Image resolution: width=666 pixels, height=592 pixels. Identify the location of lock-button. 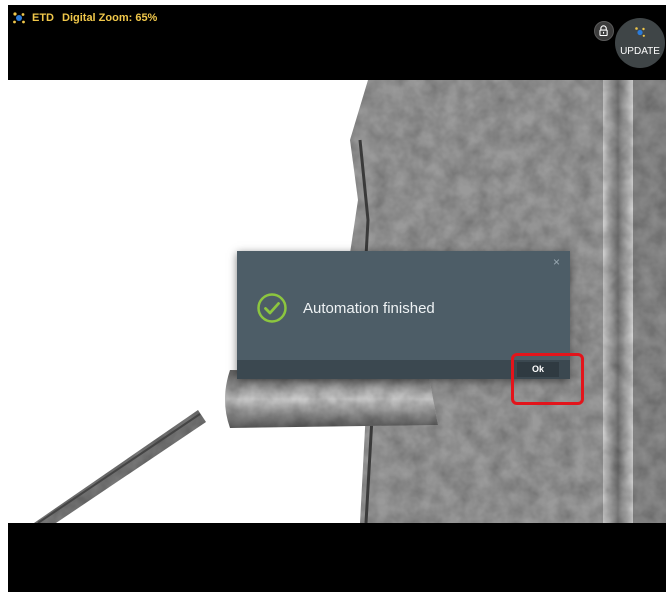
(604, 31).